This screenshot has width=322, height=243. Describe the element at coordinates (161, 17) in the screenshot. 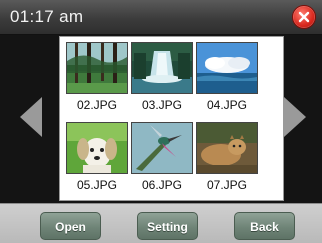

I see `title-bar: 01:17 am` at that location.